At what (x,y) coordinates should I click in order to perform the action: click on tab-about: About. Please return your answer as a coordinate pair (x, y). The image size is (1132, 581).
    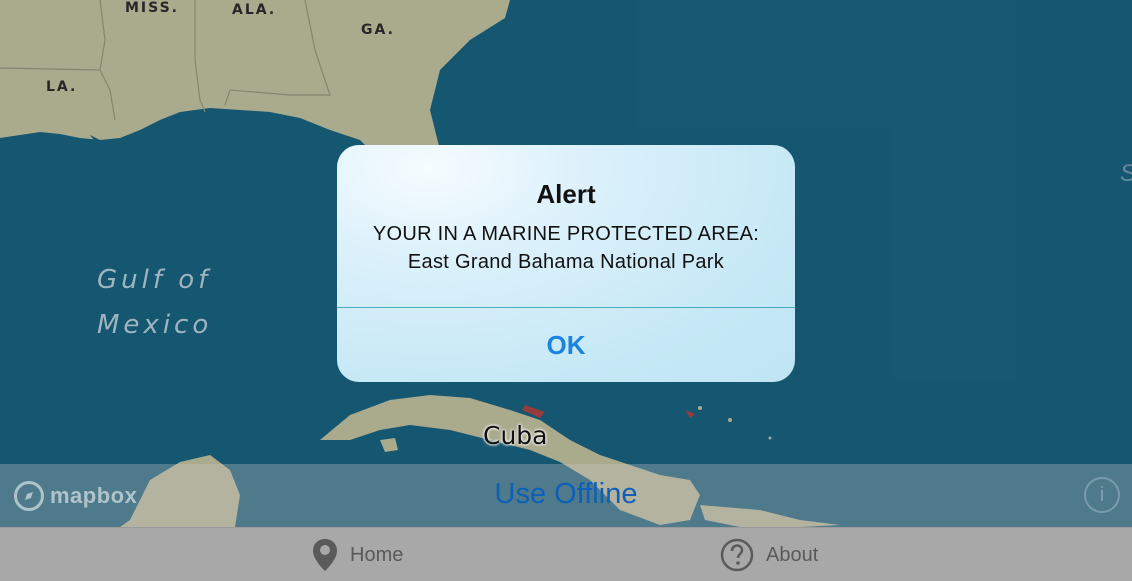
    Looking at the image, I should click on (769, 555).